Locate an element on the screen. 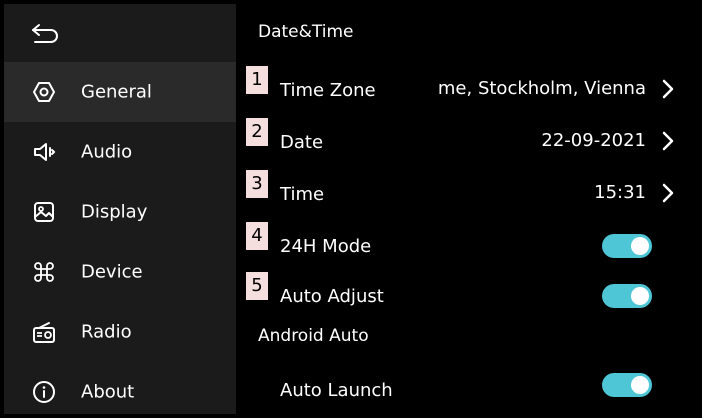 The width and height of the screenshot is (702, 418). sidebar-item-label: Audio is located at coordinates (107, 152).